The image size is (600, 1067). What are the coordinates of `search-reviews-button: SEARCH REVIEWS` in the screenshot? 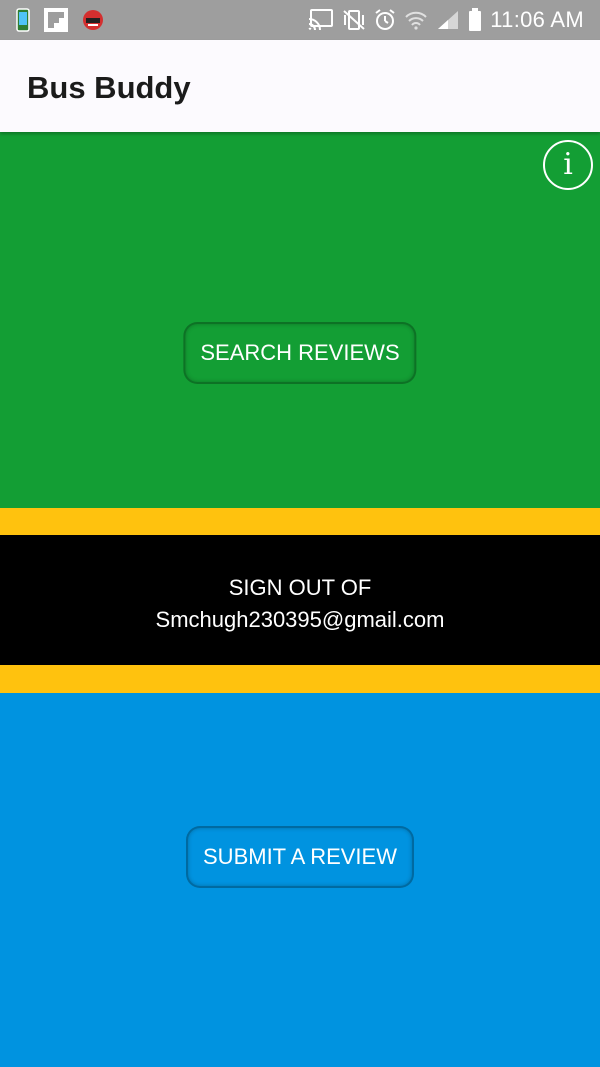 It's located at (300, 353).